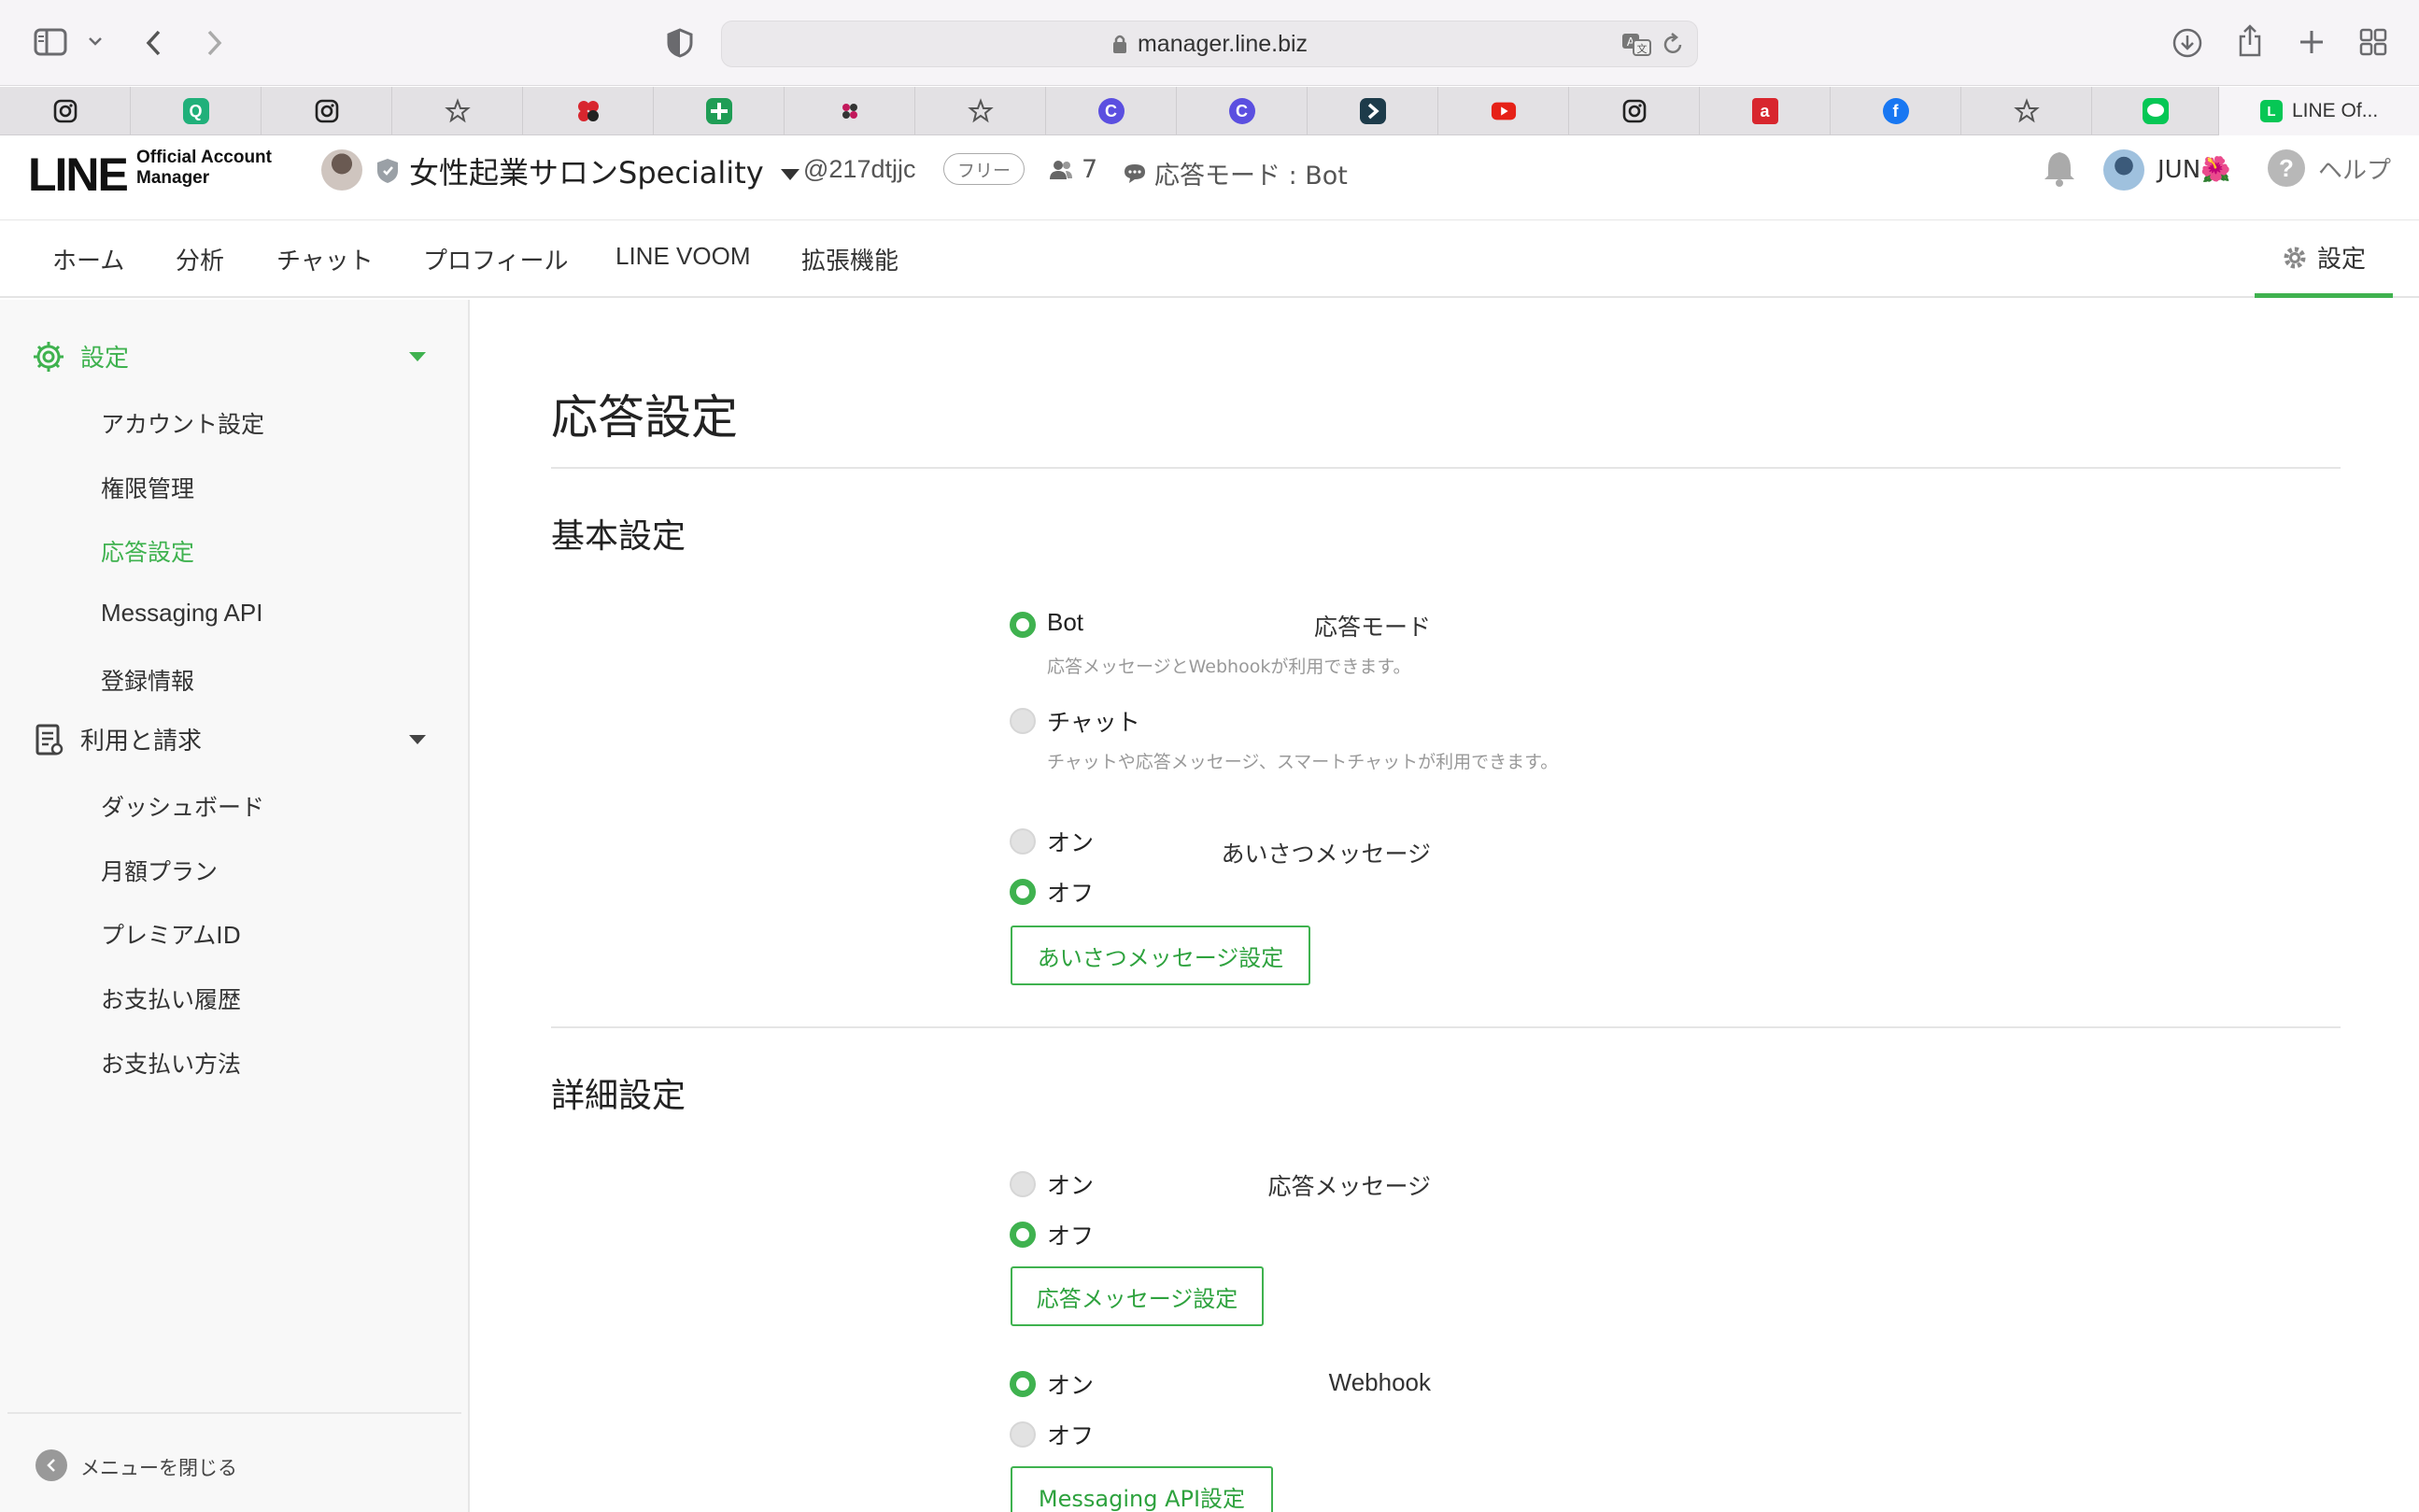 This screenshot has width=2419, height=1512. Describe the element at coordinates (1090, 170) in the screenshot. I see `friends-number: 7` at that location.